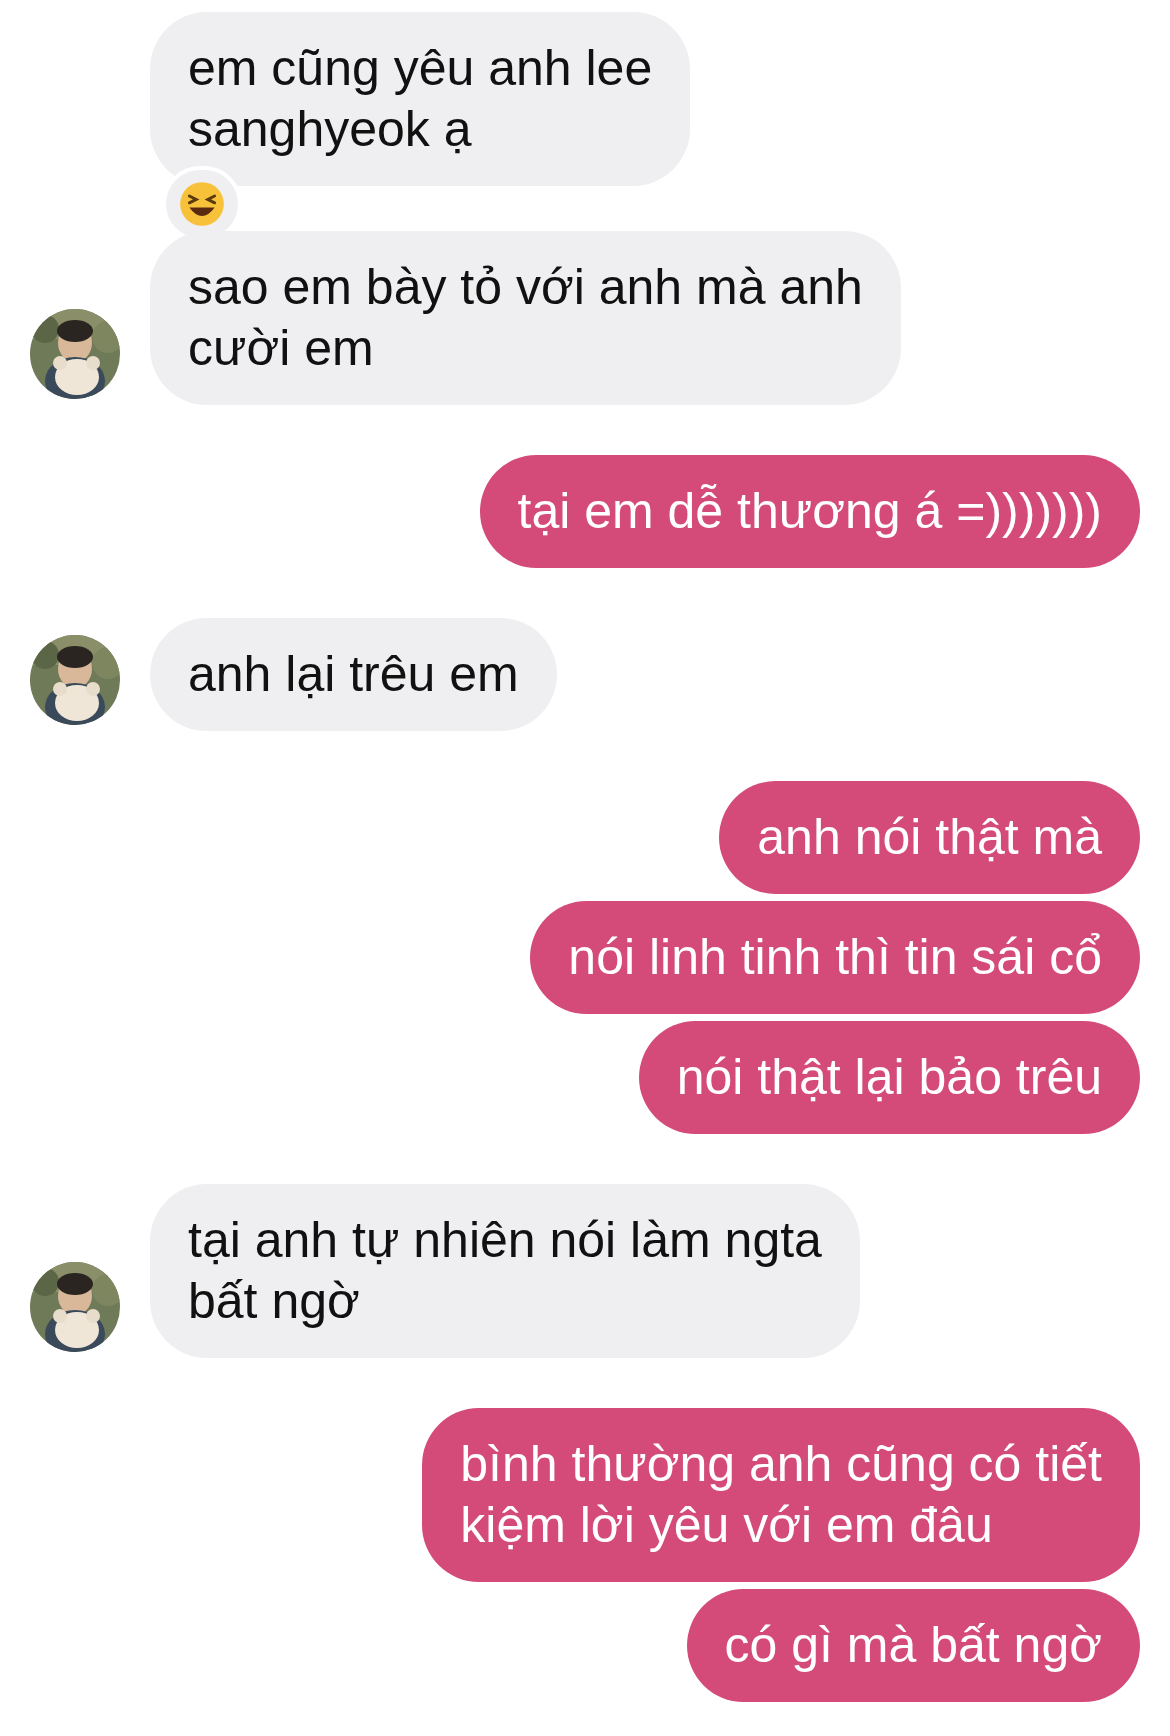 This screenshot has width=1170, height=1736. Describe the element at coordinates (781, 1495) in the screenshot. I see `message-text: bình thường anh cũng có tiết kiệm lời yêu với em đâu` at that location.